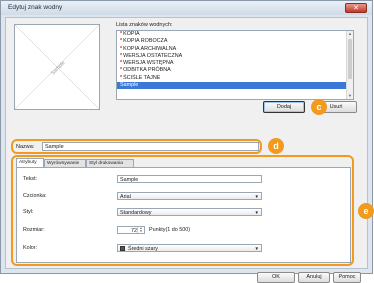 The height and width of the screenshot is (283, 374). What do you see at coordinates (122, 248) in the screenshot?
I see `color-swatch` at bounding box center [122, 248].